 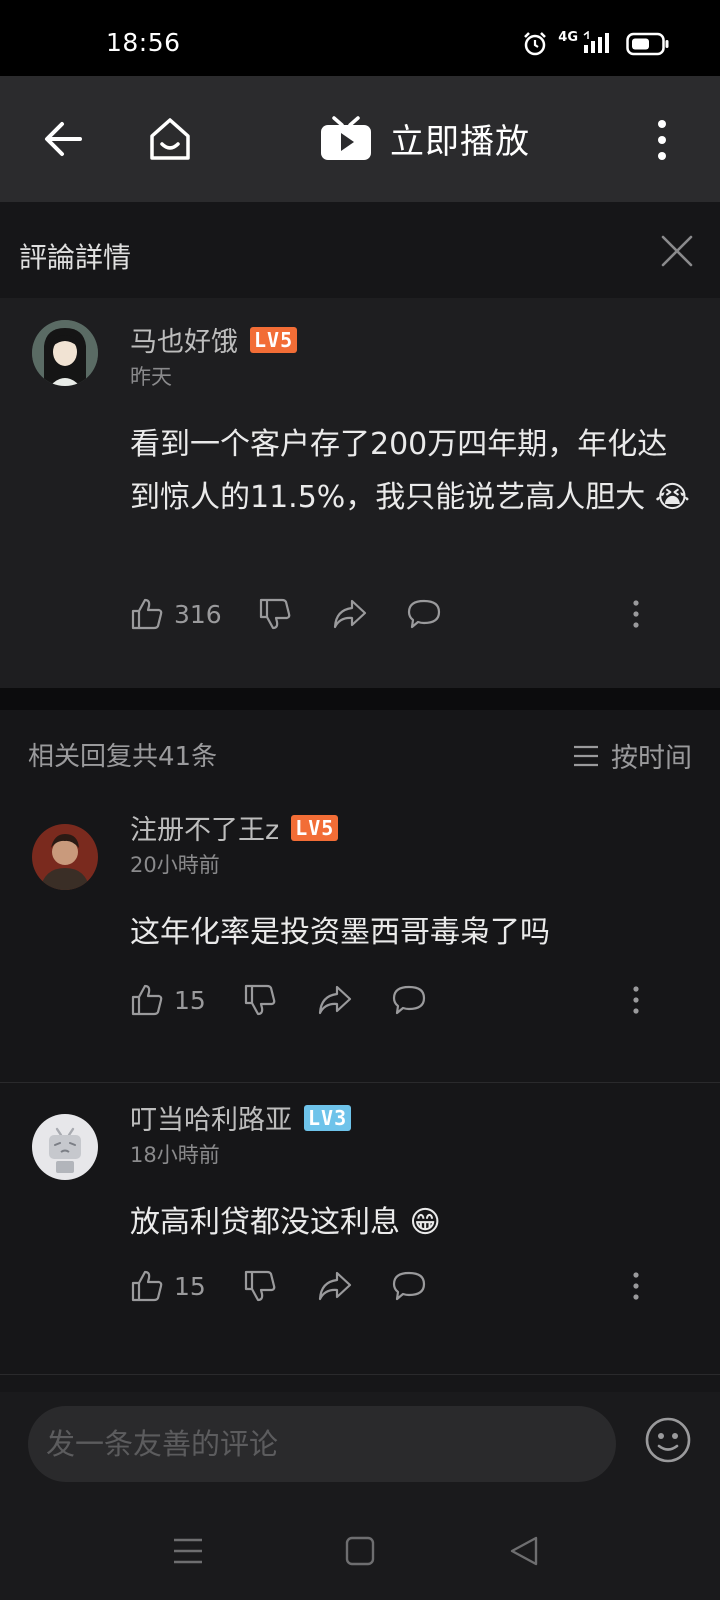 I want to click on comment-detail-header: 評論詳情, so click(x=360, y=250).